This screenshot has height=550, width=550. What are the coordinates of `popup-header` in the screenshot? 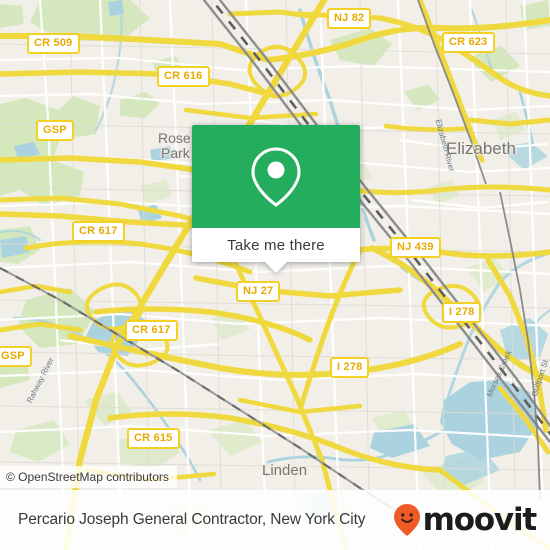 It's located at (276, 176).